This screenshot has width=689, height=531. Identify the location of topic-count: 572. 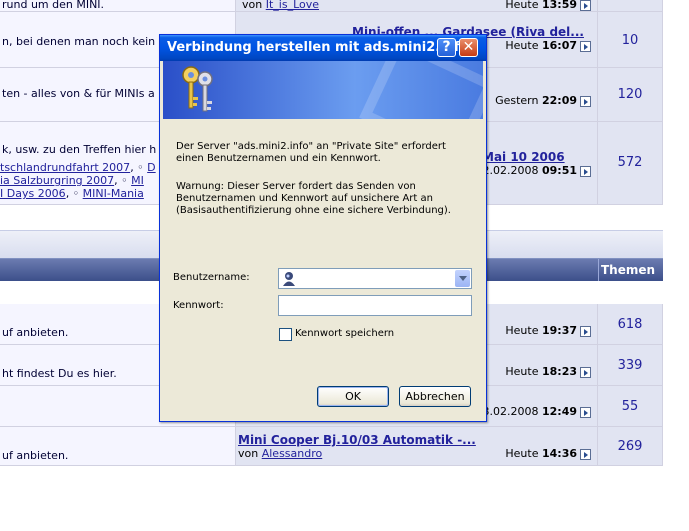
(630, 162).